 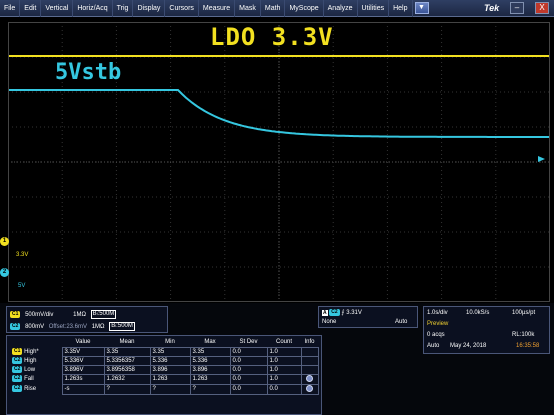 What do you see at coordinates (304, 8) in the screenshot?
I see `menu-myscope: MyScope` at bounding box center [304, 8].